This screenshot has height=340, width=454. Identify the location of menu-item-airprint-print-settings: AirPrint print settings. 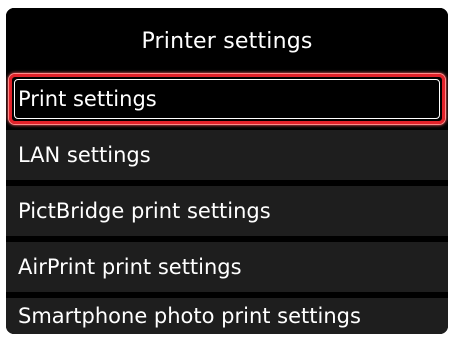
(227, 267).